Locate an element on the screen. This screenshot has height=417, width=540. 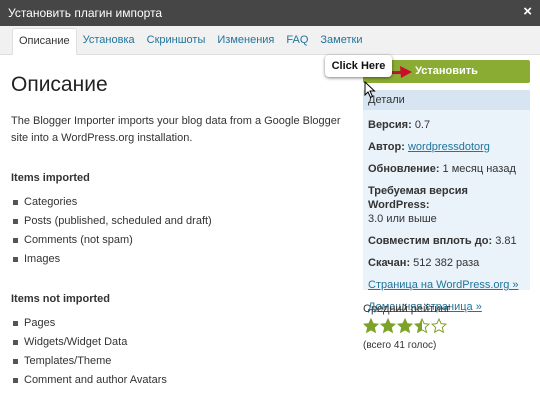
list-item: Categories is located at coordinates (186, 202).